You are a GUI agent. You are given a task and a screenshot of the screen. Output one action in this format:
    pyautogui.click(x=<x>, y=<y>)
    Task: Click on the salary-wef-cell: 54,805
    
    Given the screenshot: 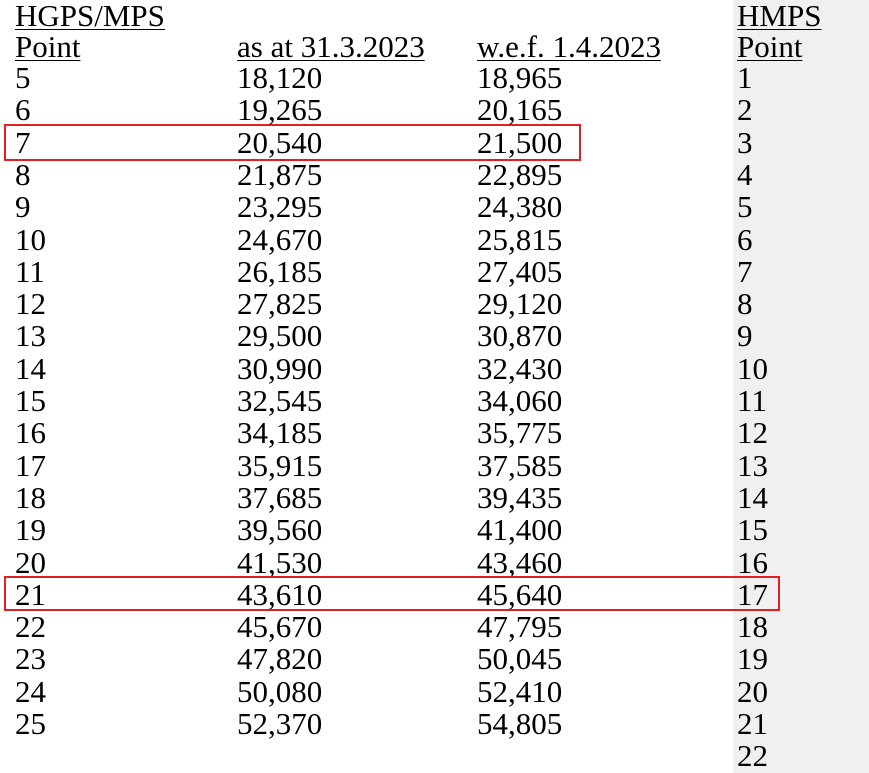 What is the action you would take?
    pyautogui.click(x=520, y=723)
    